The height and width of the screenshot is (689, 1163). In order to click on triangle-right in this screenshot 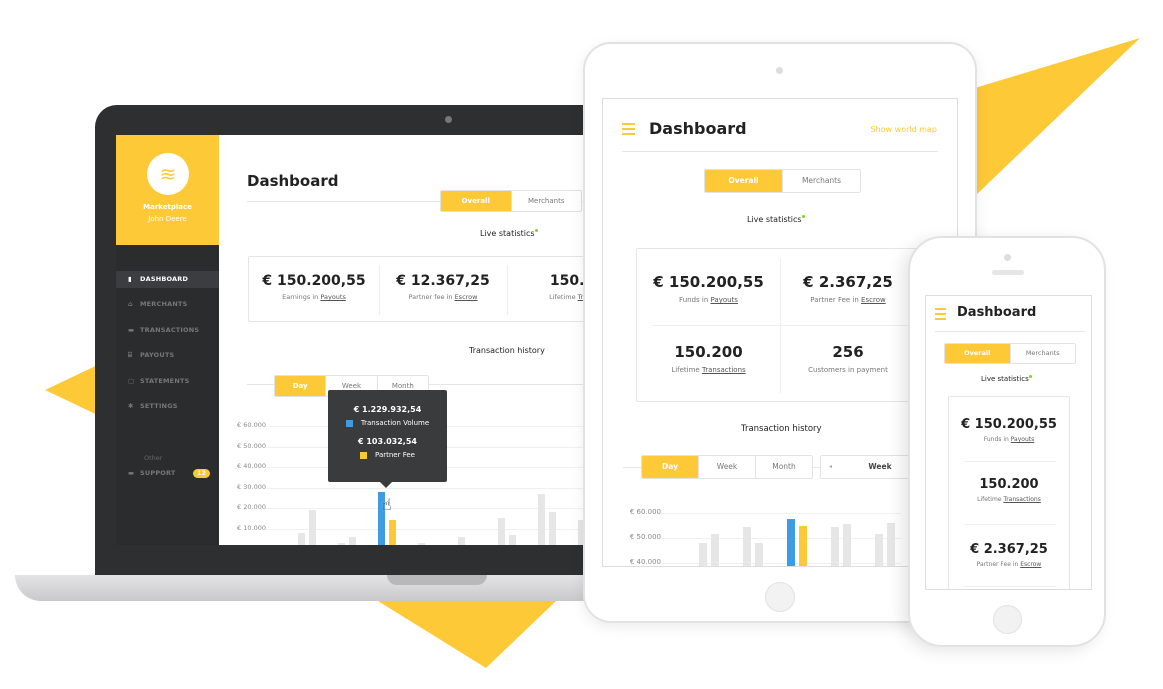, I will do `click(1057, 117)`.